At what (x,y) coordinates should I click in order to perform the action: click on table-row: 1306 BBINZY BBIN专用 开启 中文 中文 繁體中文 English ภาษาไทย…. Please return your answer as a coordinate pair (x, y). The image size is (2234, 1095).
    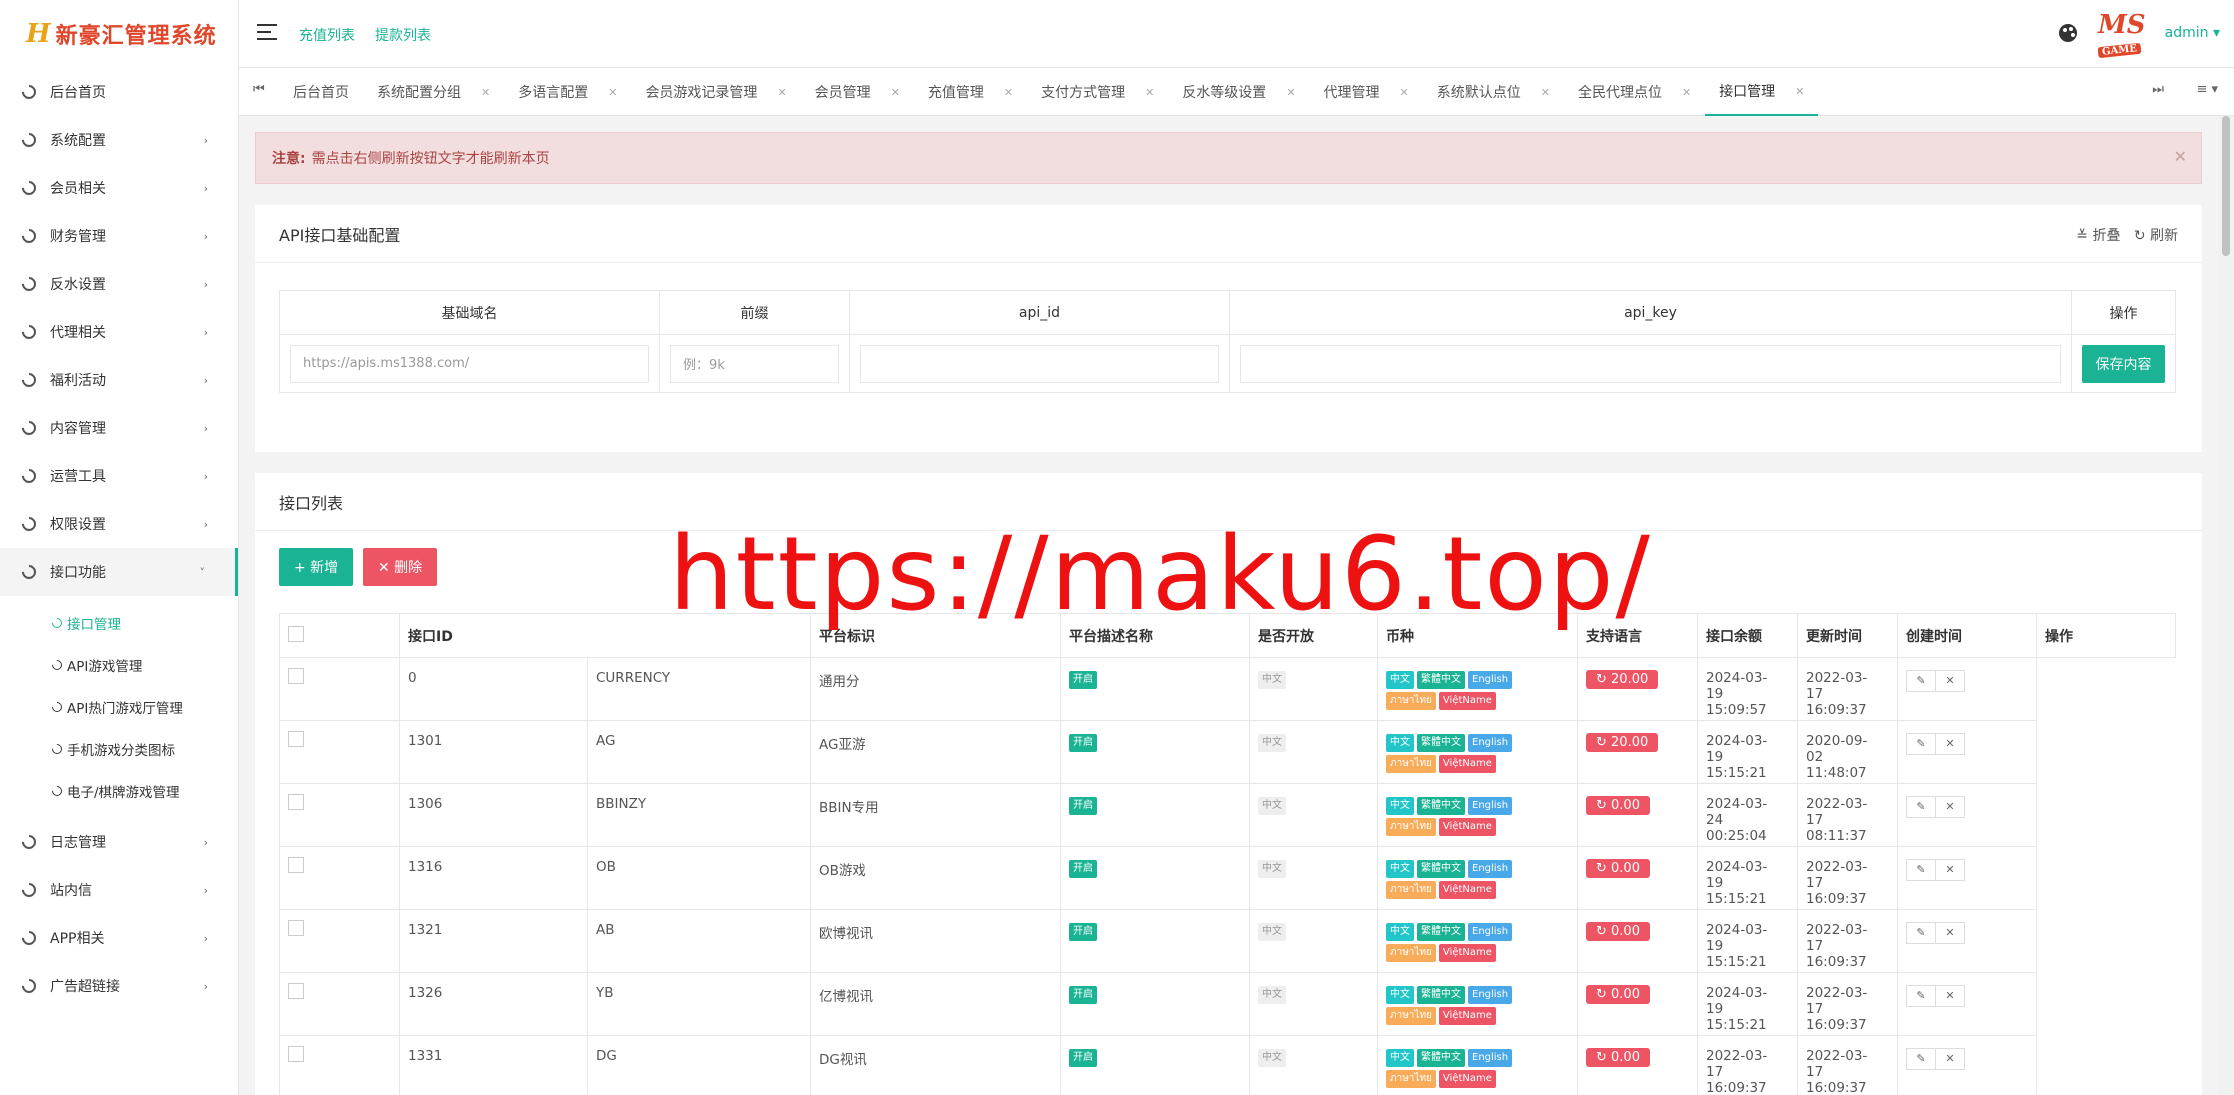
    Looking at the image, I should click on (1227, 815).